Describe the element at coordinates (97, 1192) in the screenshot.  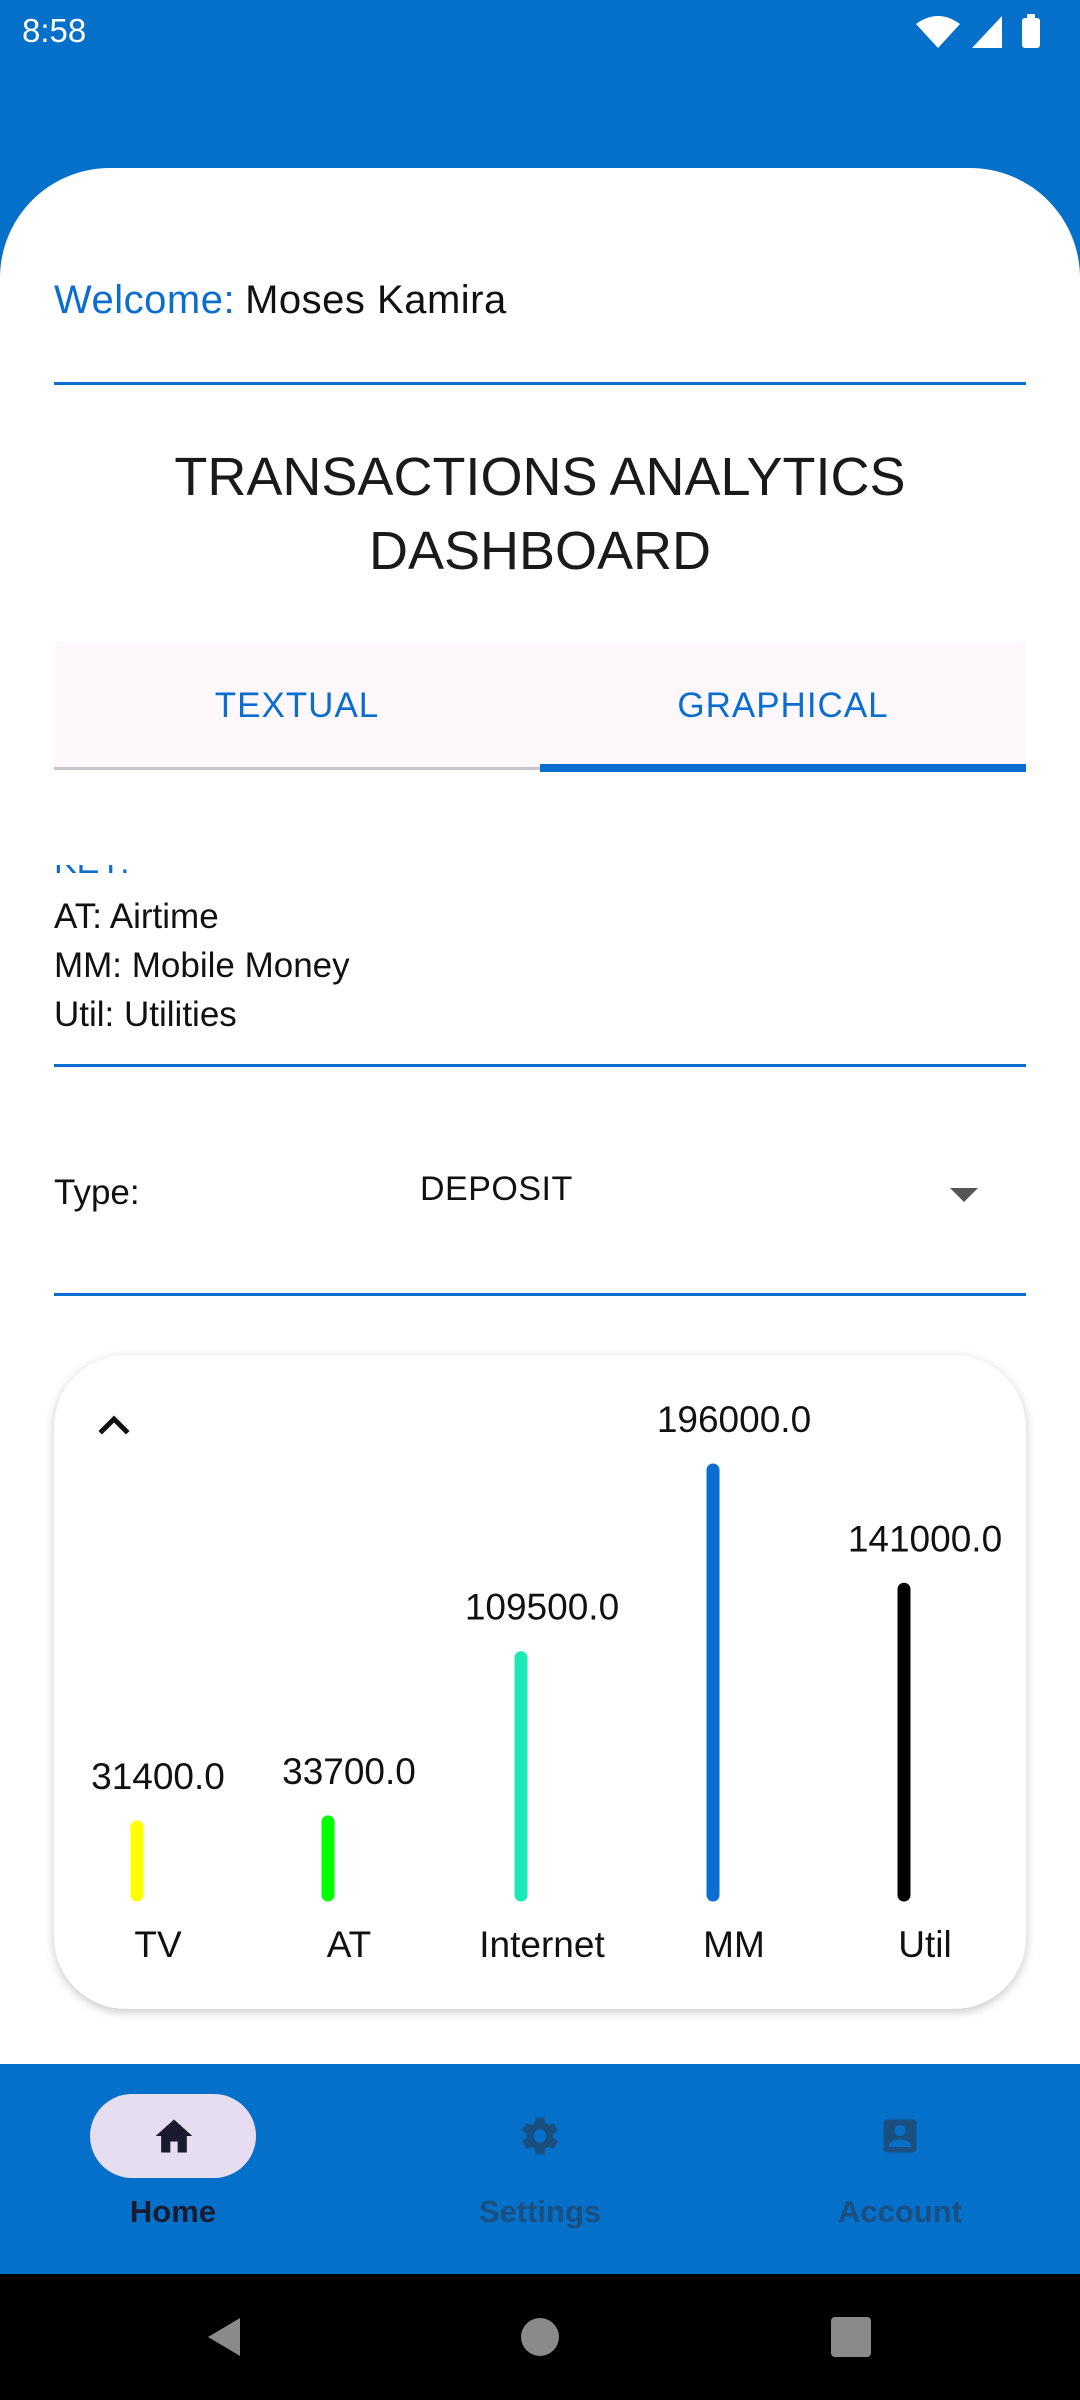
I see `type-label: Type:` at that location.